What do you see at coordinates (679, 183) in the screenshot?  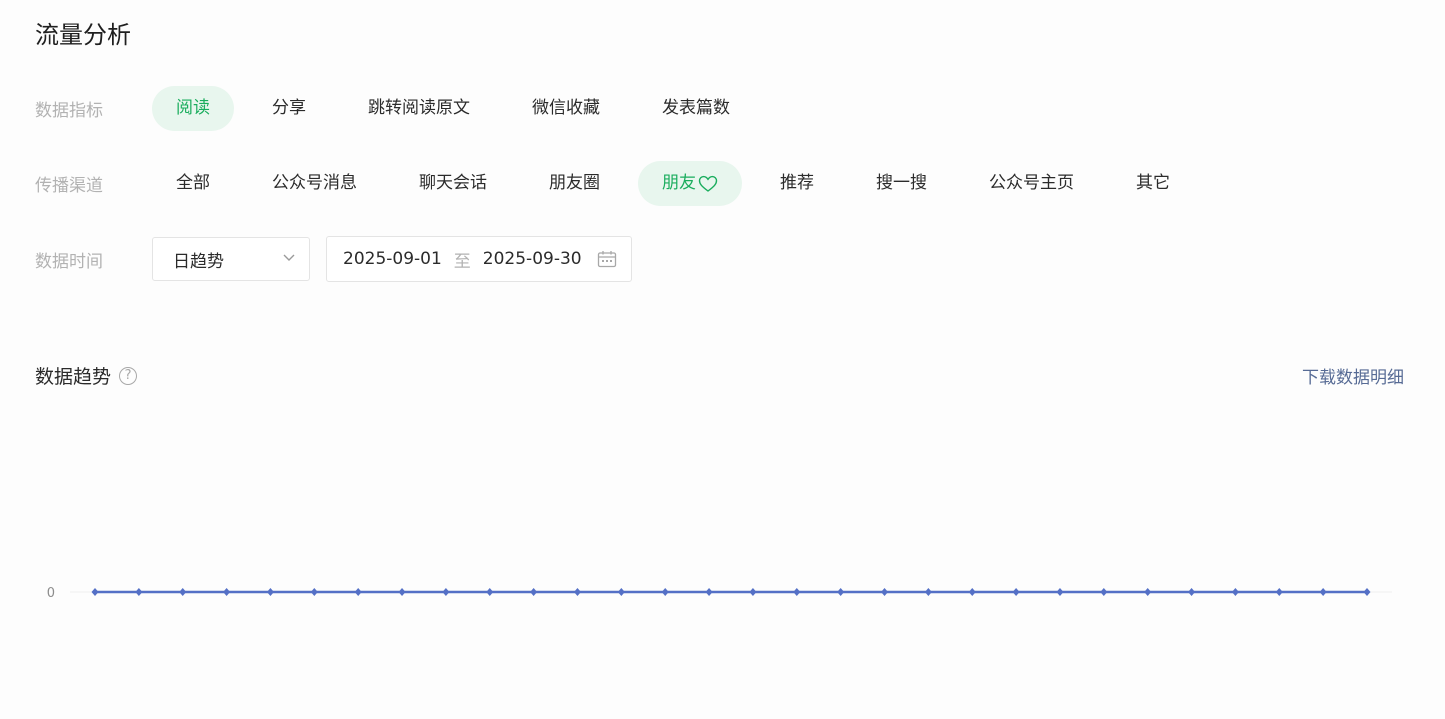 I see `channel-tab-label: 朋友` at bounding box center [679, 183].